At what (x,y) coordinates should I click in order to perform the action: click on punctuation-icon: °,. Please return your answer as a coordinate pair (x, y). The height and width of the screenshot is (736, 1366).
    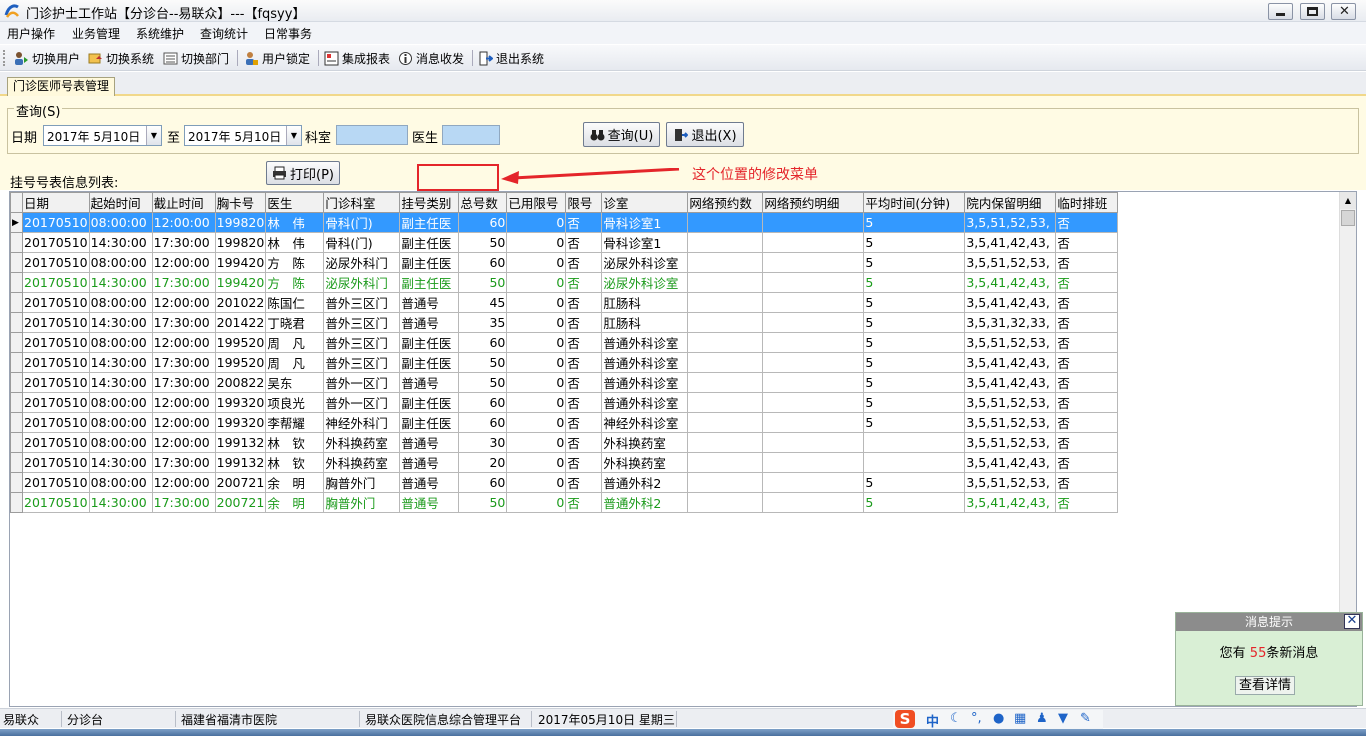
    Looking at the image, I should click on (976, 718).